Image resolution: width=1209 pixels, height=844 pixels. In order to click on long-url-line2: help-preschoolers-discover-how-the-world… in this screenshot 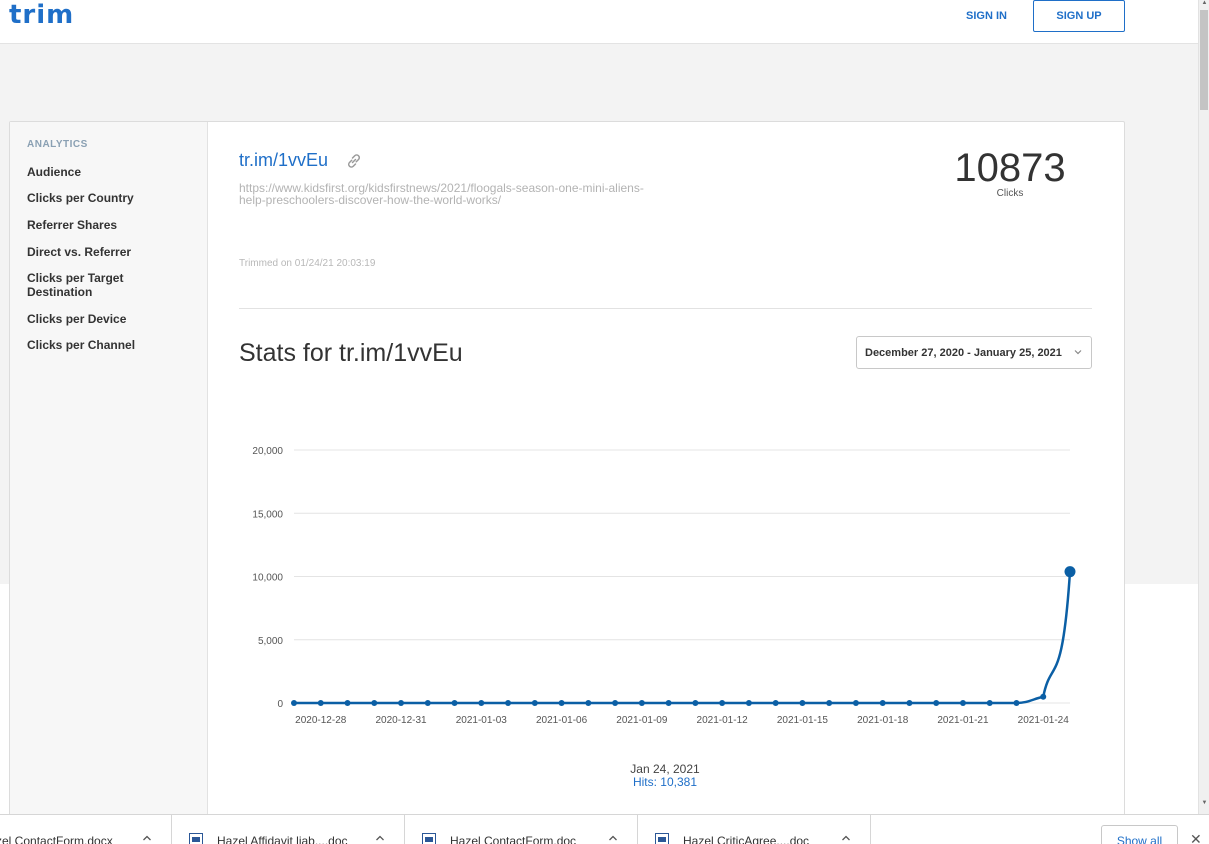, I will do `click(370, 200)`.